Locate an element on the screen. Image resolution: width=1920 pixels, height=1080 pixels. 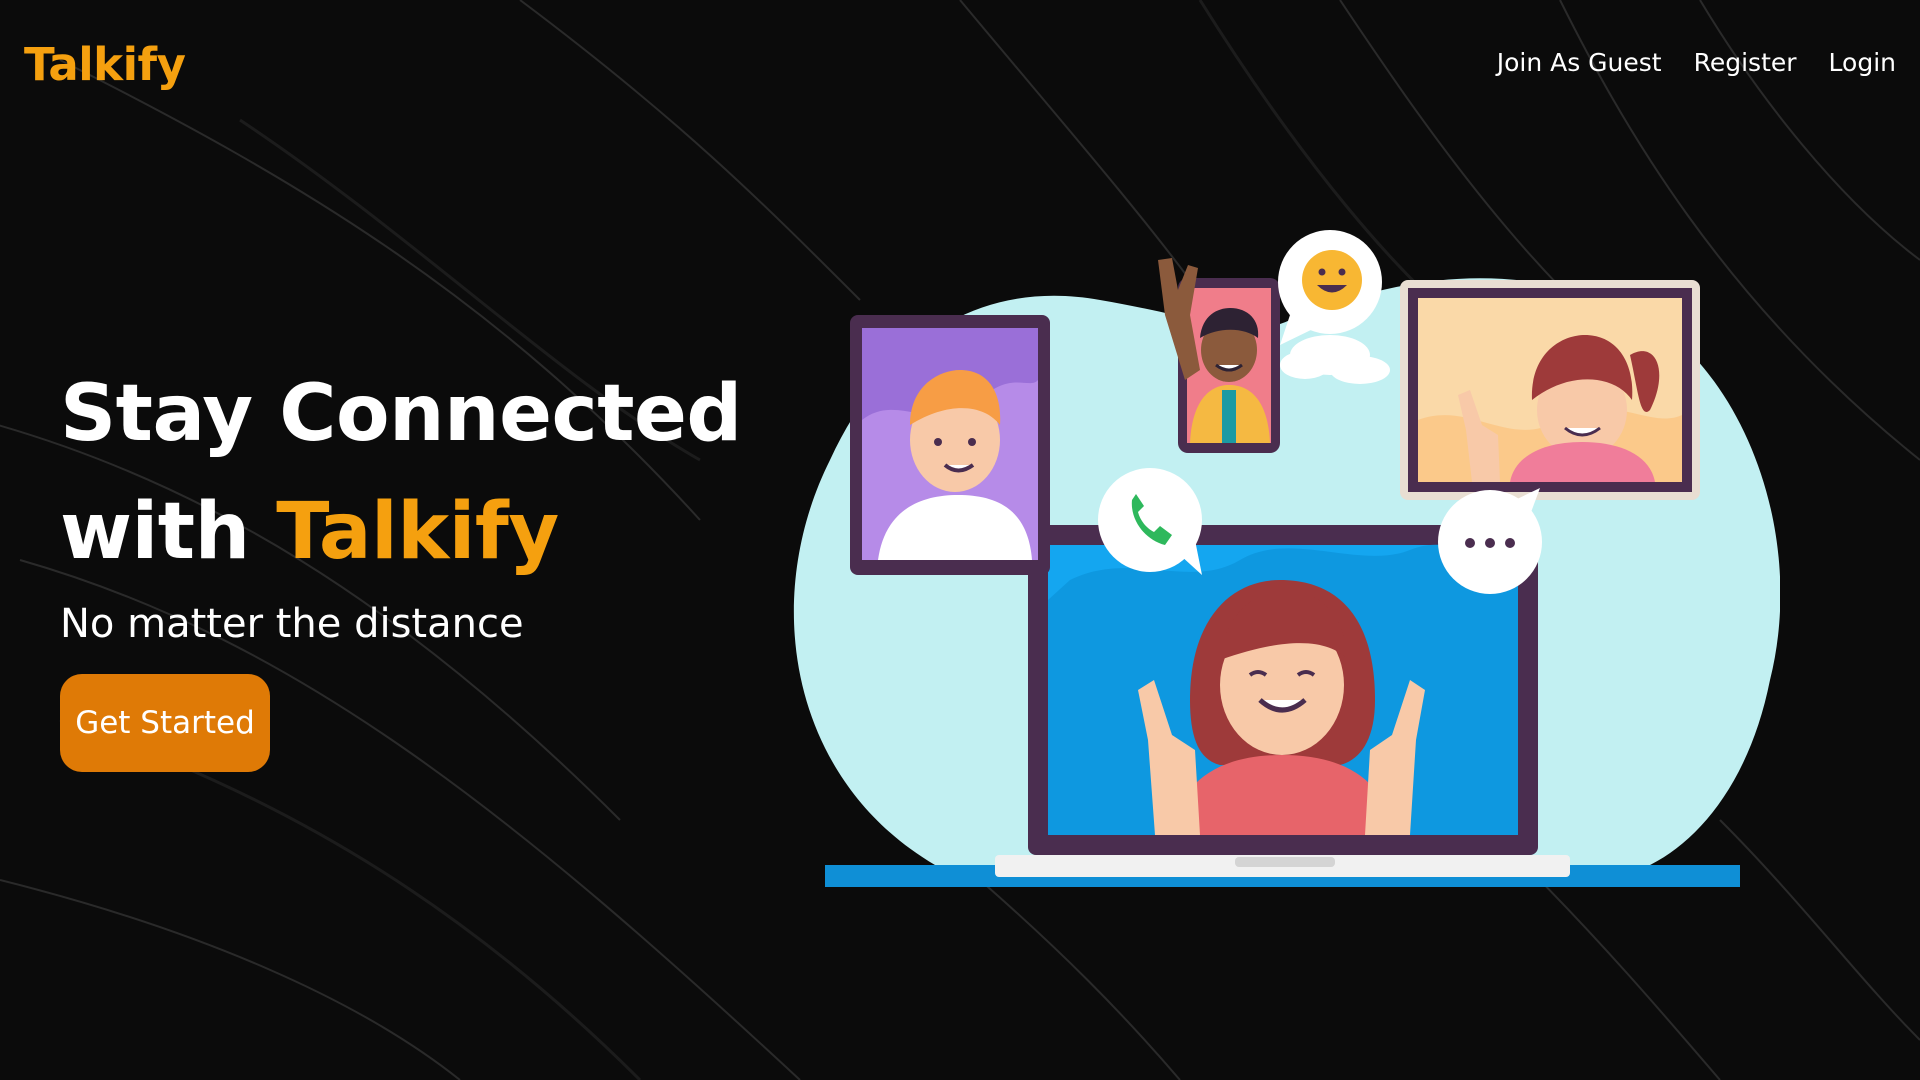
hero-title: Stay Connected with Talkify is located at coordinates (410, 473).